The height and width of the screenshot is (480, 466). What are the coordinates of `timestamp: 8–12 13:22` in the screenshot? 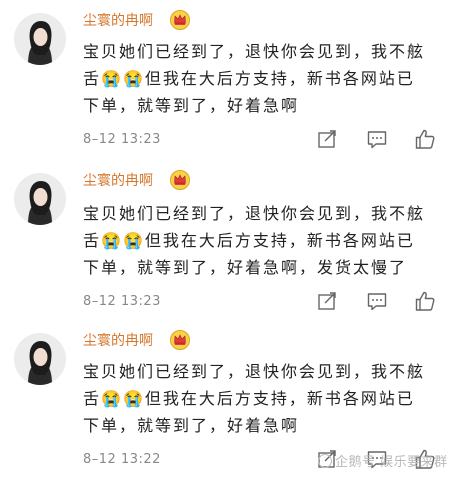 It's located at (122, 459).